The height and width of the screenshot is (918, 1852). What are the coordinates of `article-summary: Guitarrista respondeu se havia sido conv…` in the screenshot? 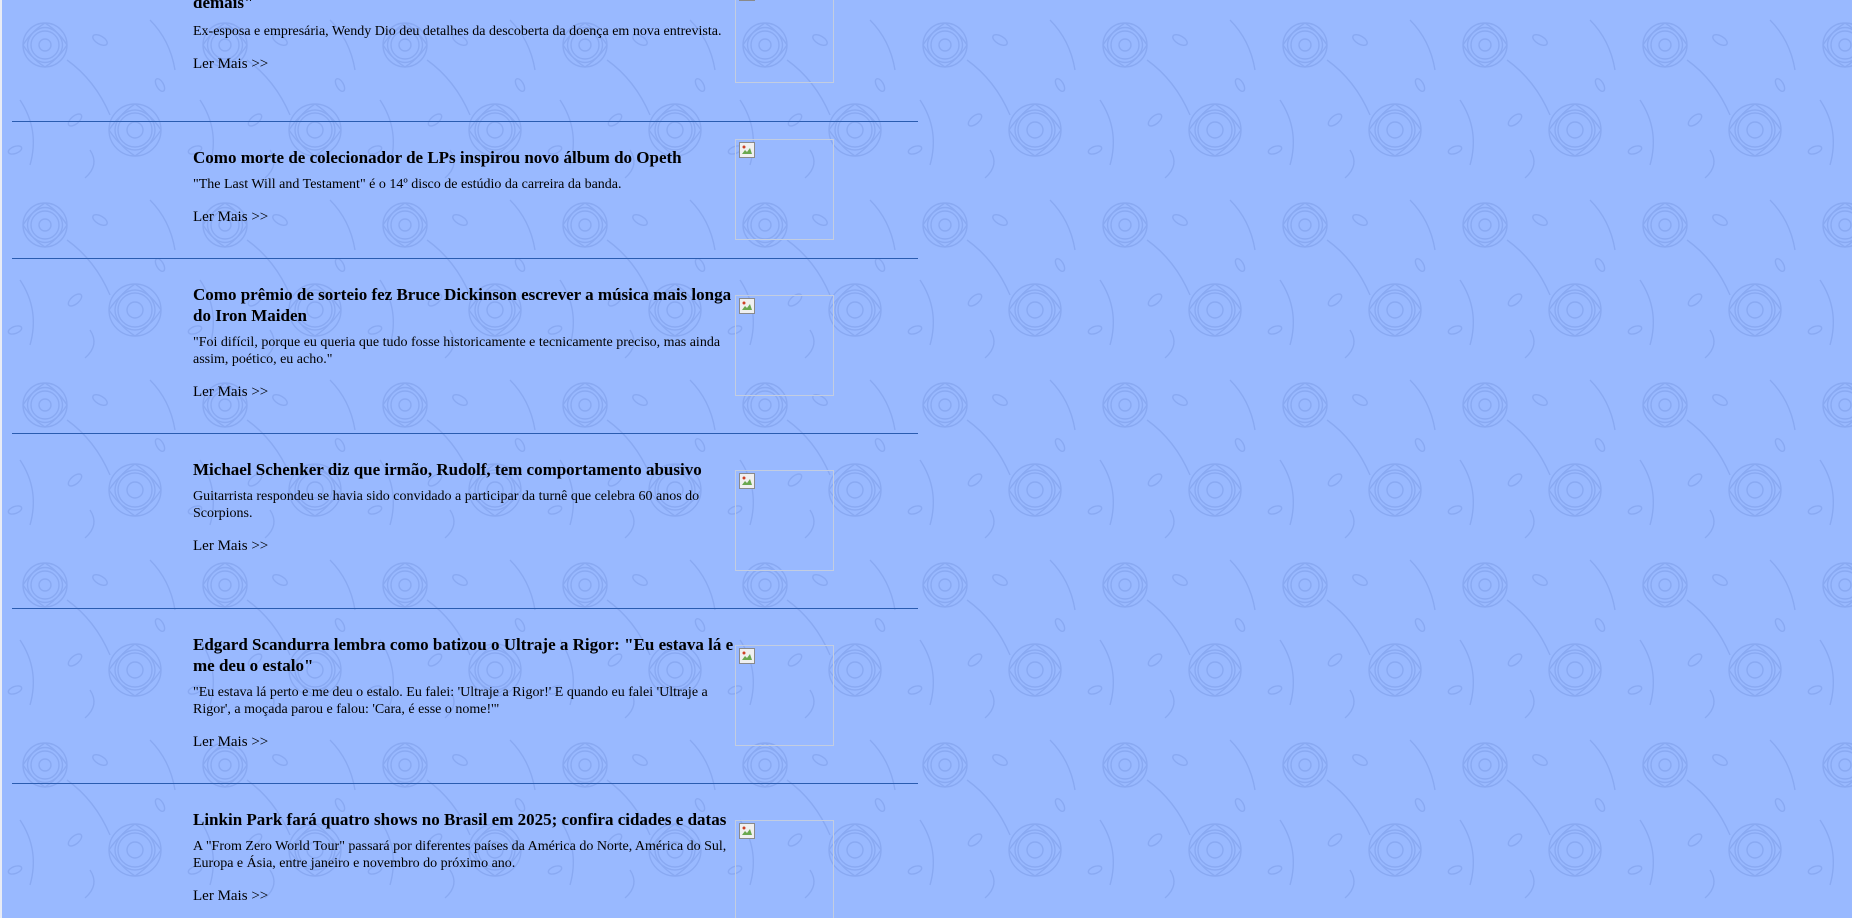 It's located at (446, 505).